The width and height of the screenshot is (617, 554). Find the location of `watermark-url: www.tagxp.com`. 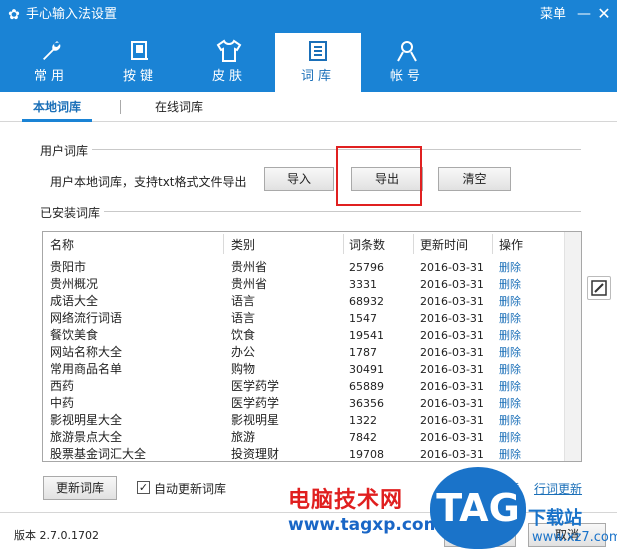

watermark-url: www.tagxp.com is located at coordinates (365, 525).